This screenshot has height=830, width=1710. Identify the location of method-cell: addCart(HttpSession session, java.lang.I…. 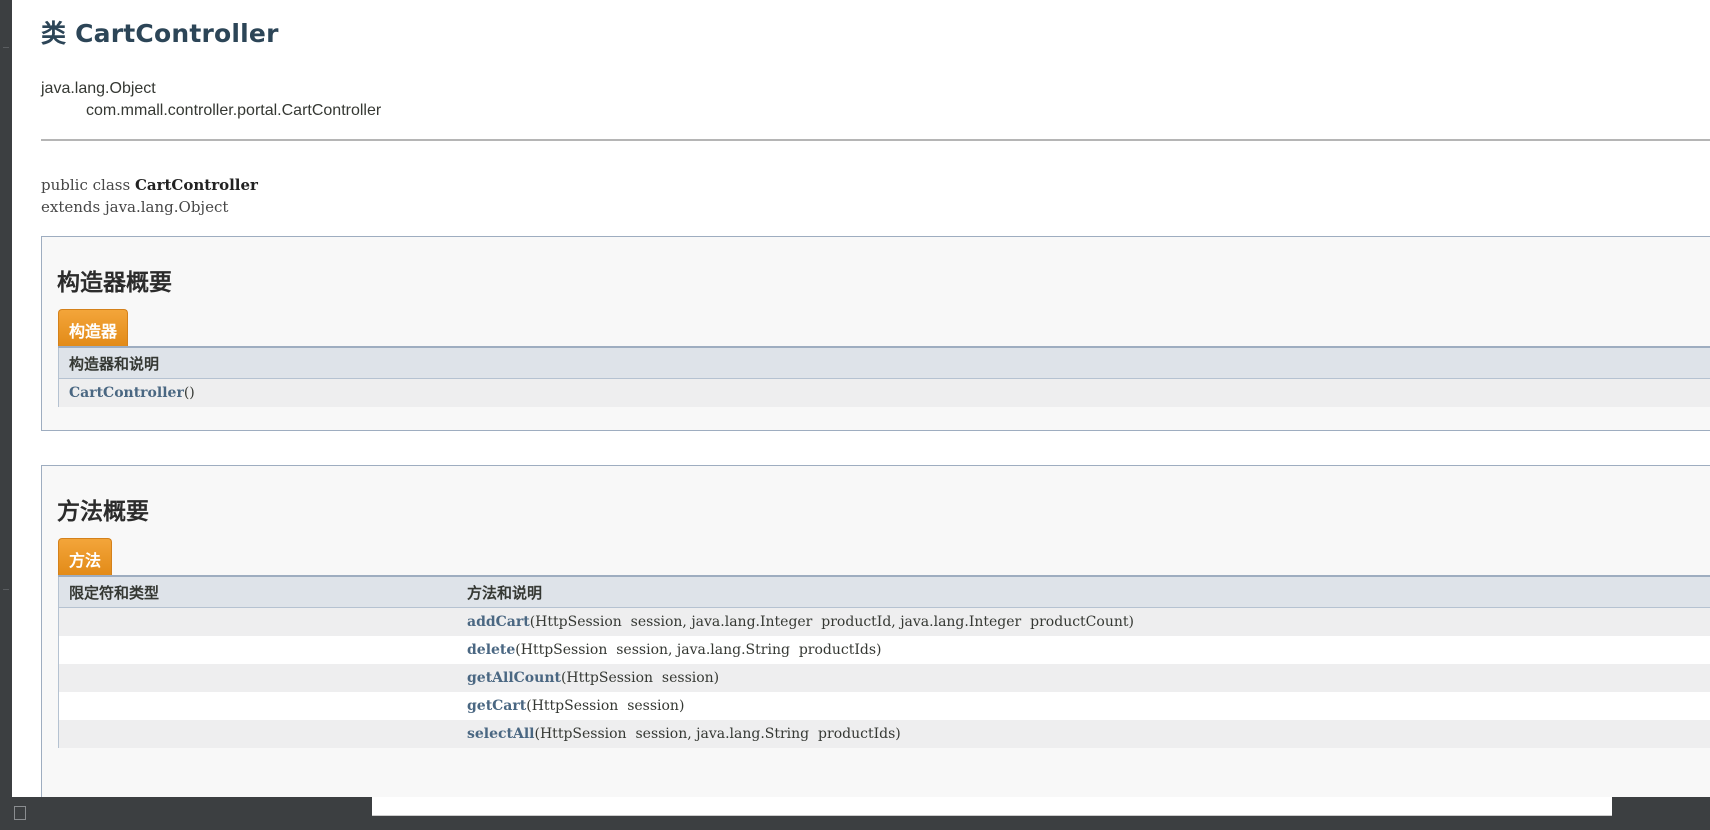
(1083, 621).